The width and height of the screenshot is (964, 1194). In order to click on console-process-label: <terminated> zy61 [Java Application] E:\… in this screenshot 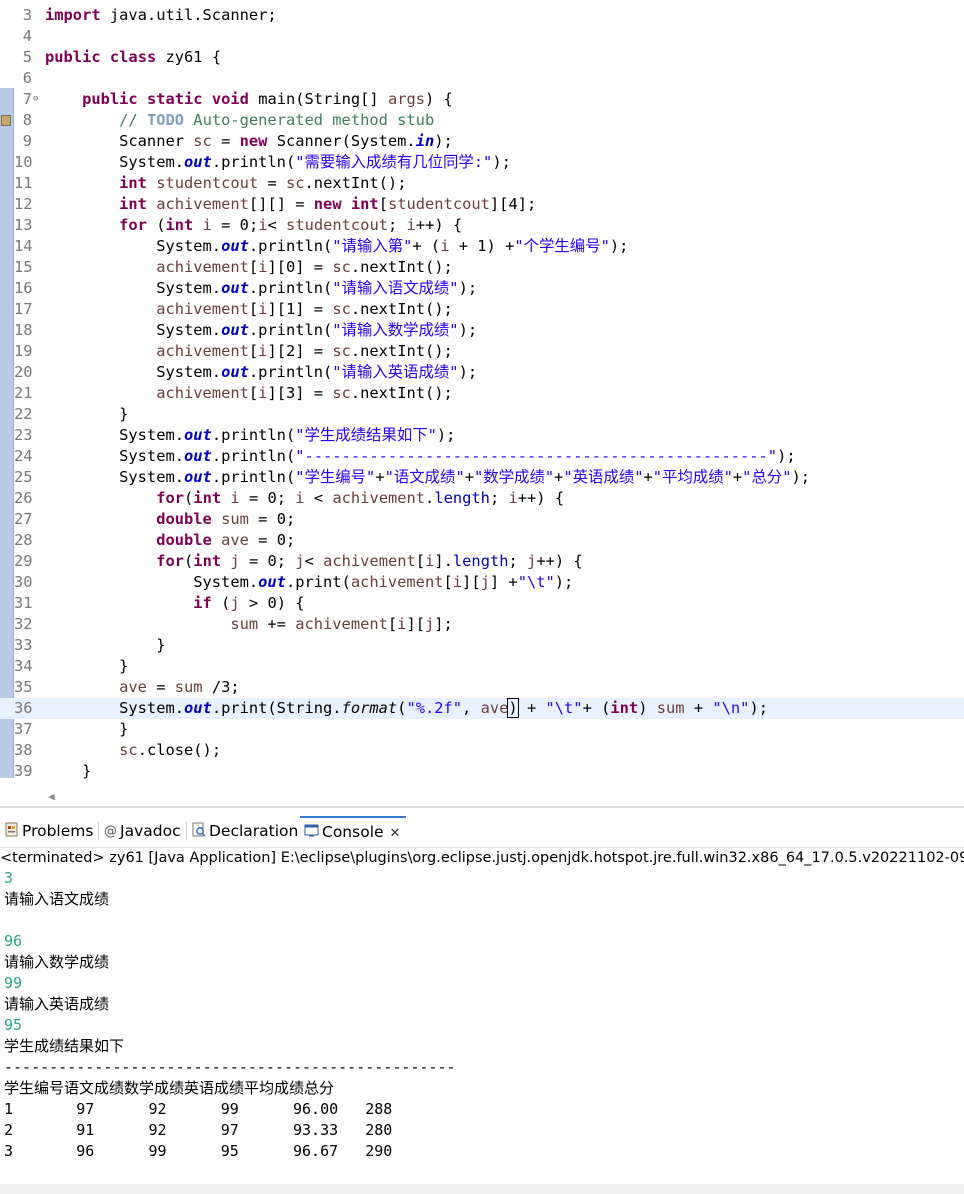, I will do `click(482, 857)`.